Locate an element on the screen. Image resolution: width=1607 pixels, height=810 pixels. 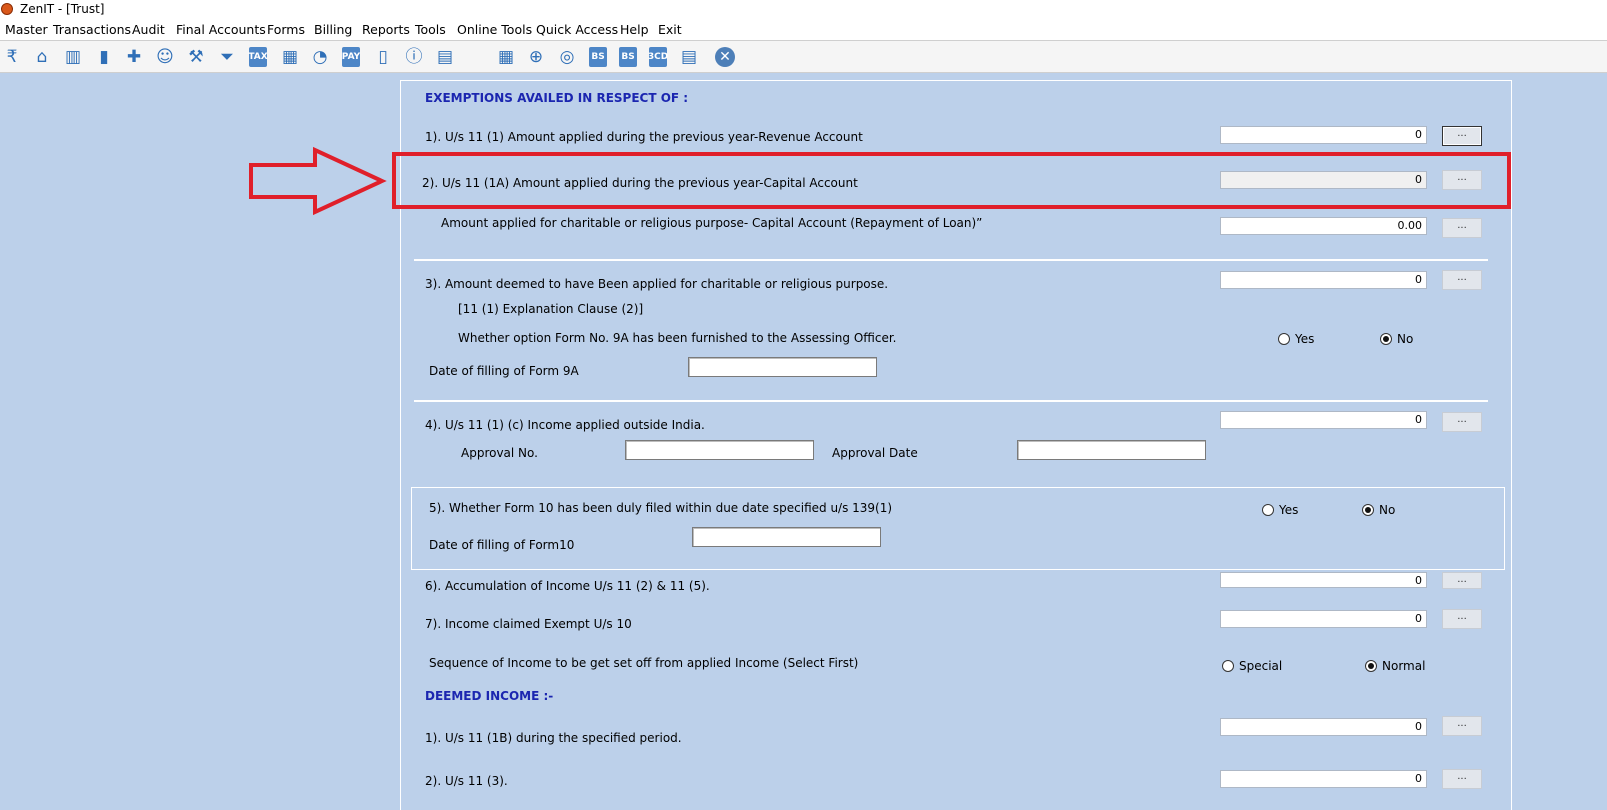
sequence-normal-radio is located at coordinates (1371, 666).